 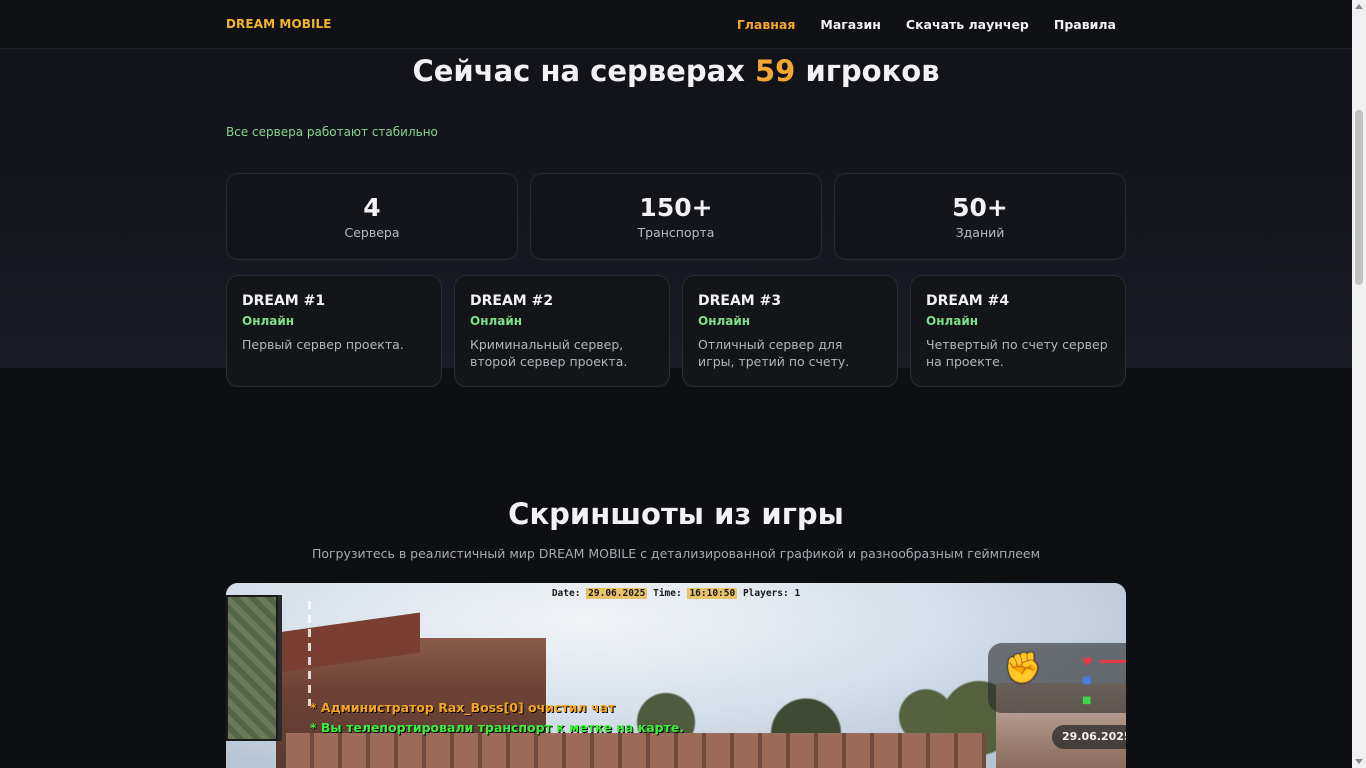 What do you see at coordinates (372, 207) in the screenshot?
I see `stat-value: 4` at bounding box center [372, 207].